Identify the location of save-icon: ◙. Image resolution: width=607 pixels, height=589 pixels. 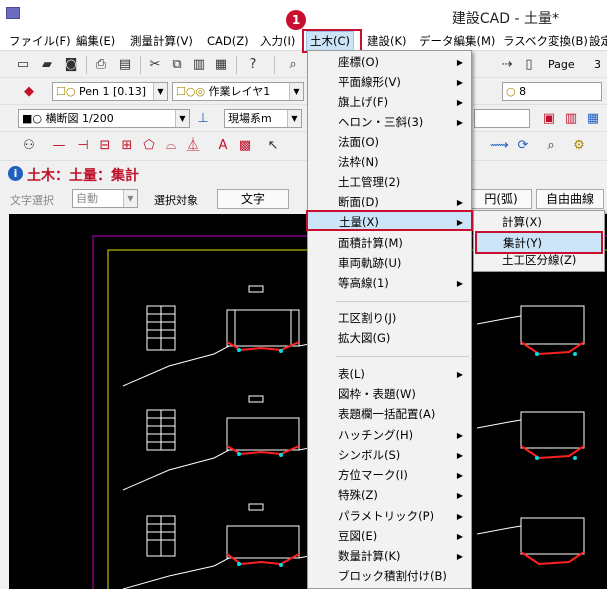
(71, 65).